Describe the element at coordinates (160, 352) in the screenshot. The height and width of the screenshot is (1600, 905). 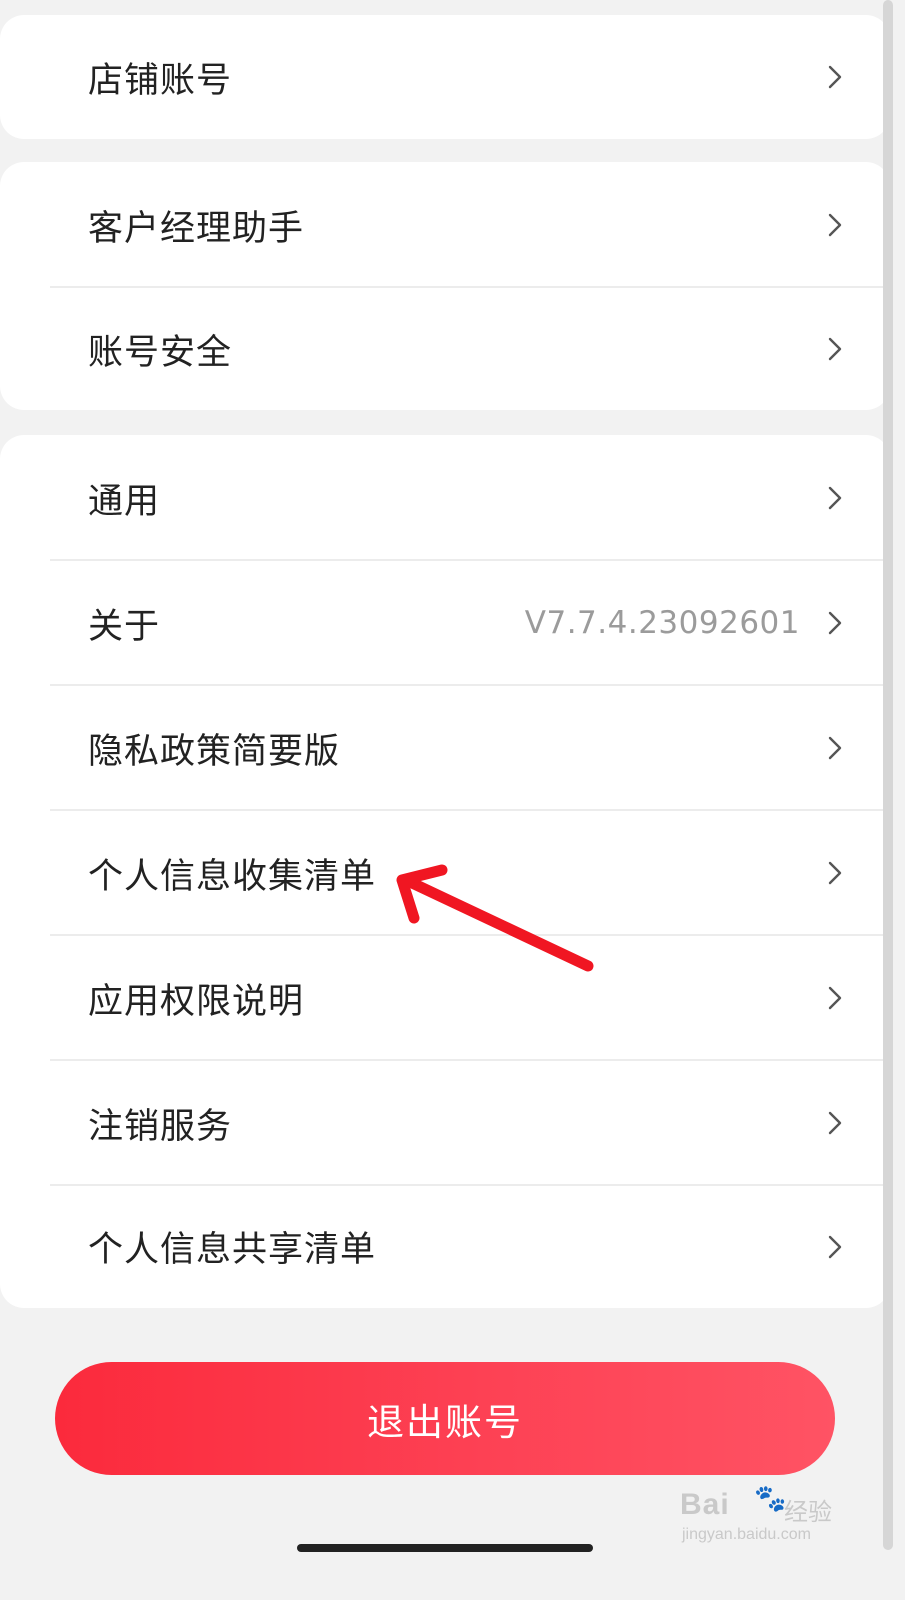
I see `row-label: 账号安全` at that location.